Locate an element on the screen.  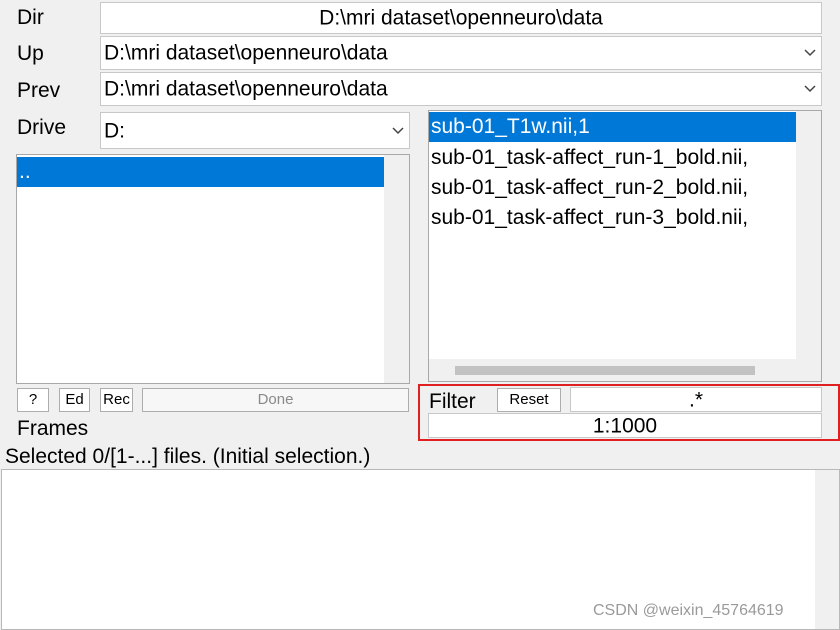
up-dropdown: D:\mri dataset\openneuro\data is located at coordinates (461, 53).